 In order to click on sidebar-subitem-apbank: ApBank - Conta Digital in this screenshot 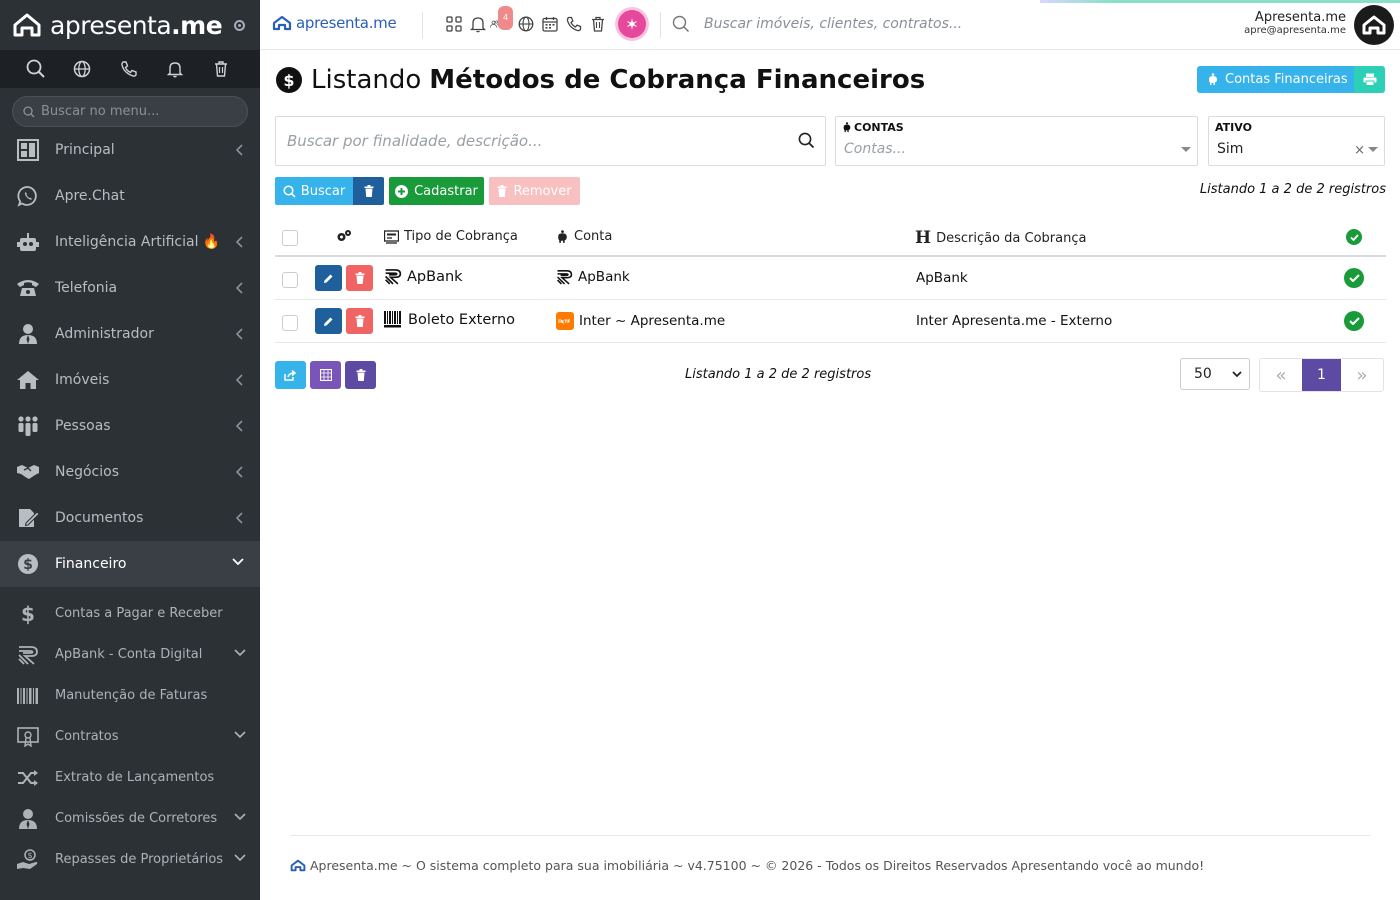, I will do `click(130, 654)`.